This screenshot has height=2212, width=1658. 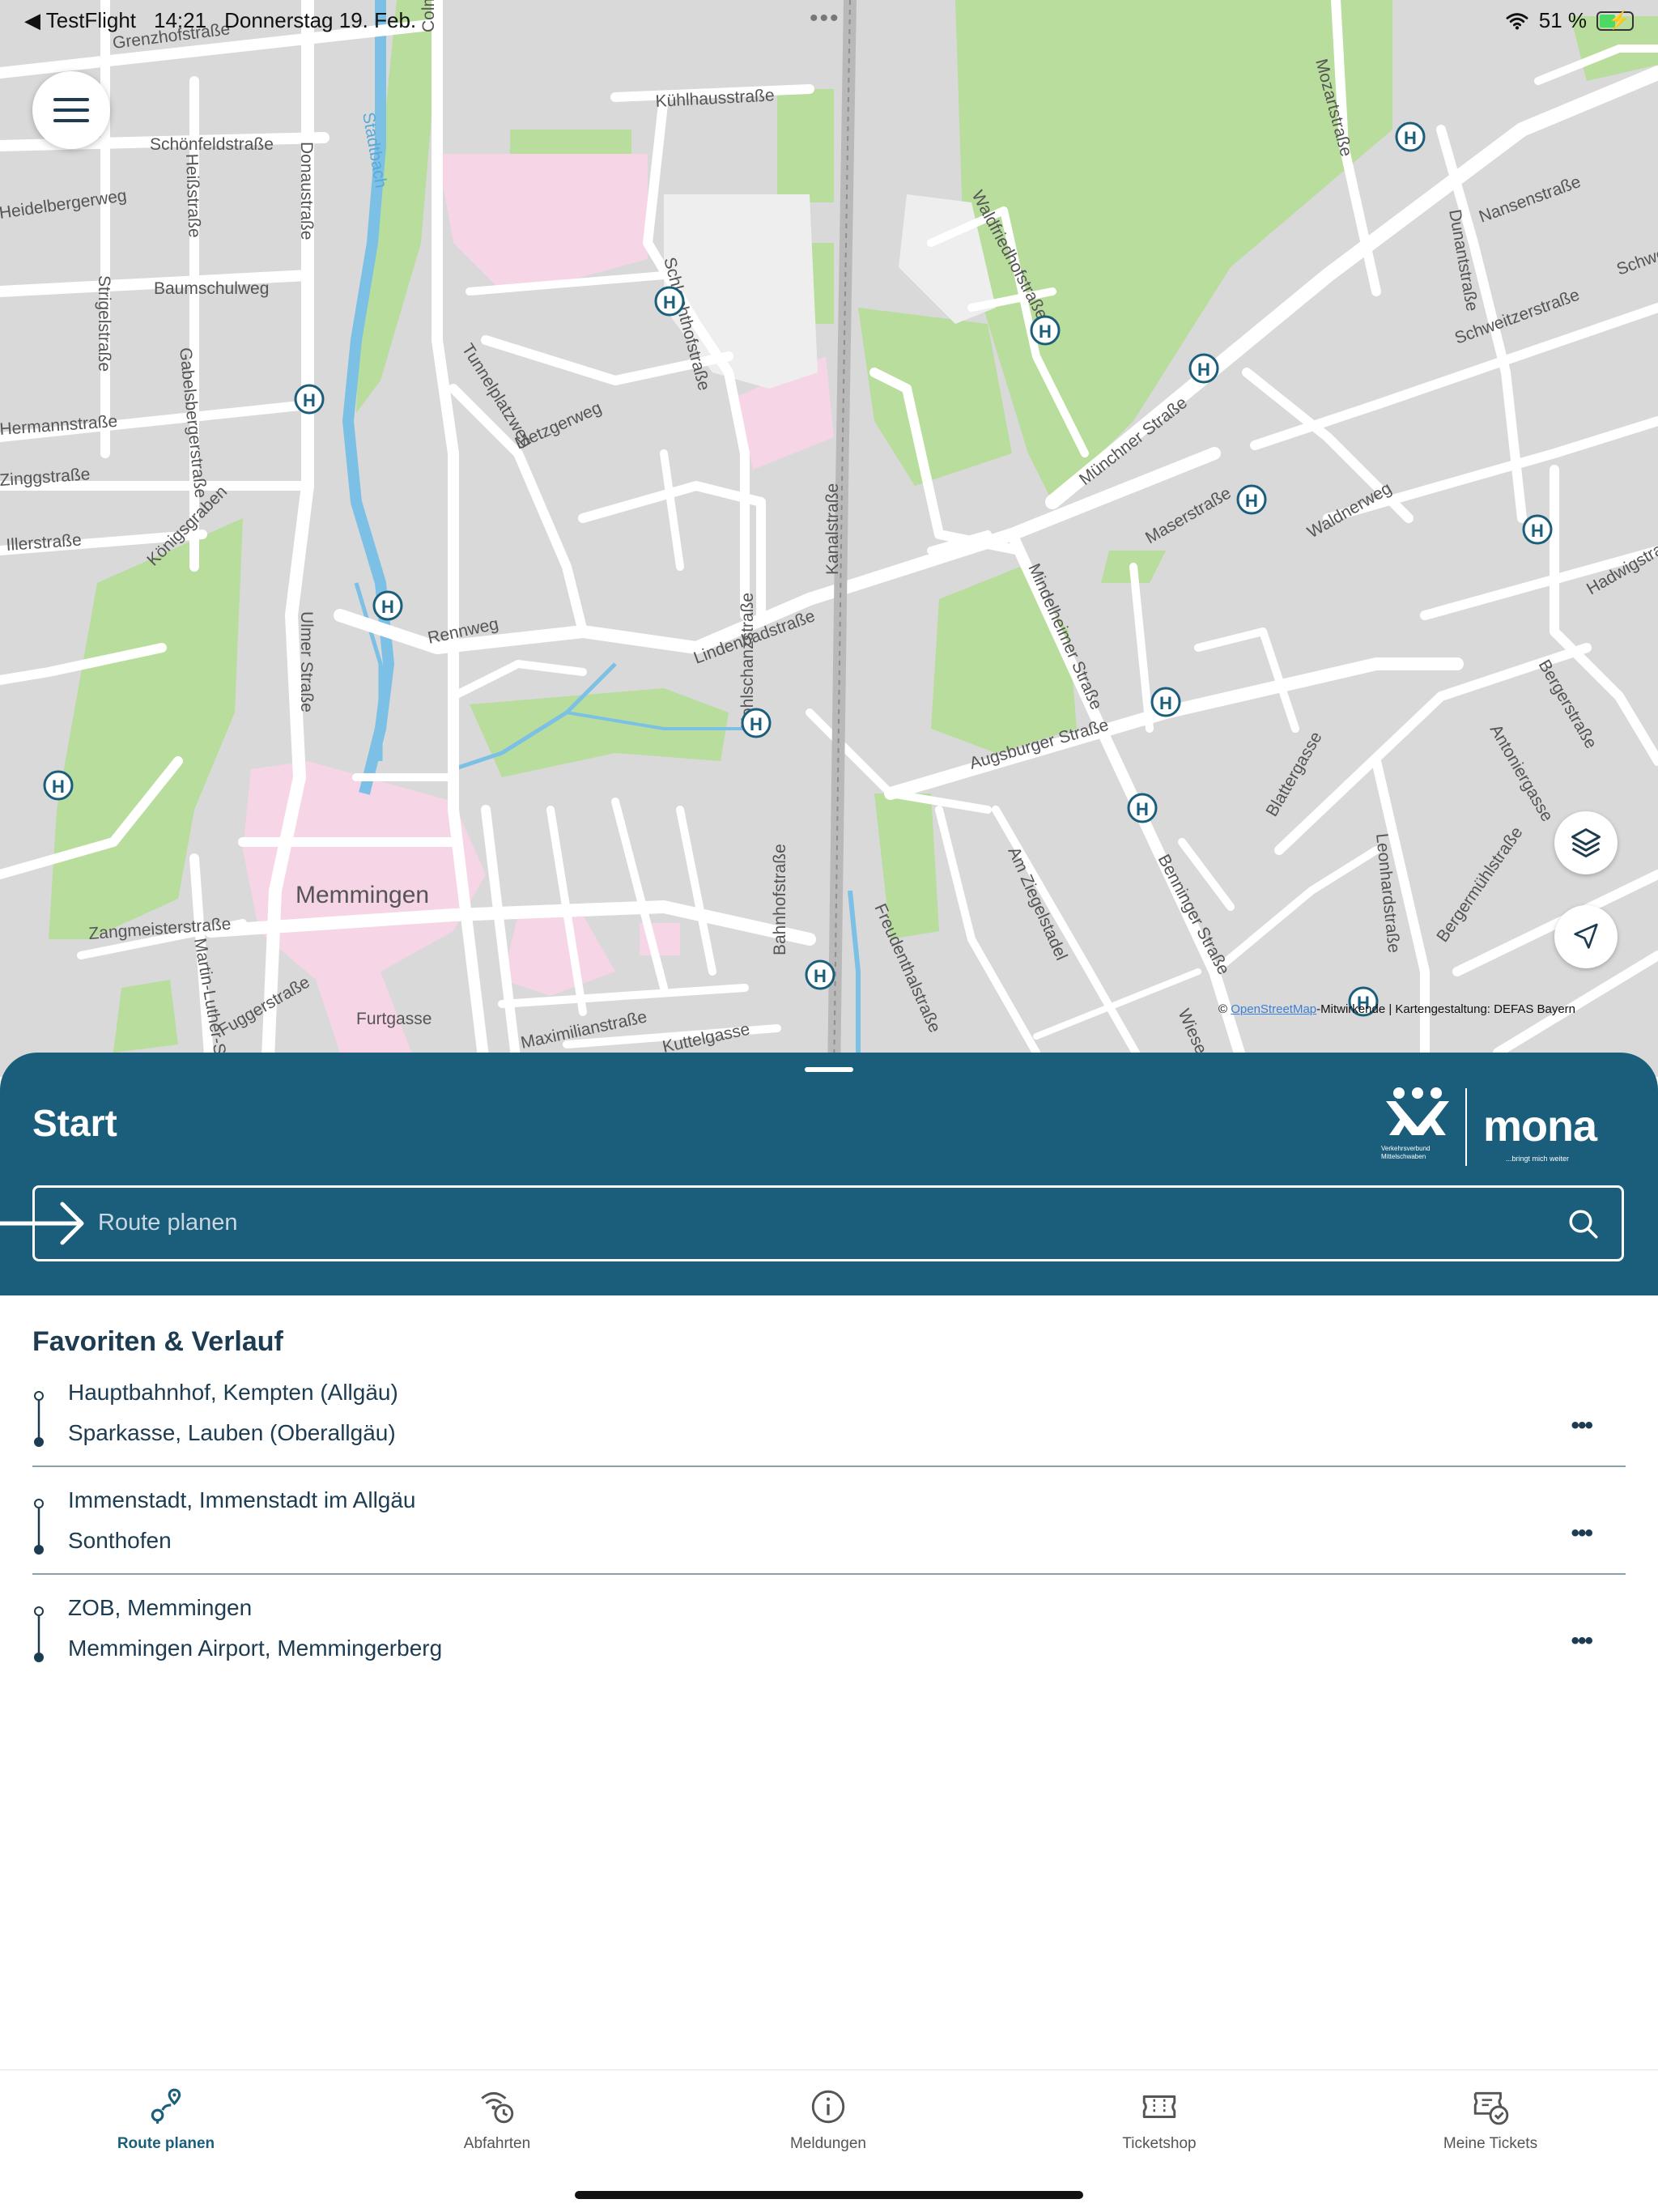 I want to click on tab-meine-tickets: Meine Tickets, so click(x=1490, y=2120).